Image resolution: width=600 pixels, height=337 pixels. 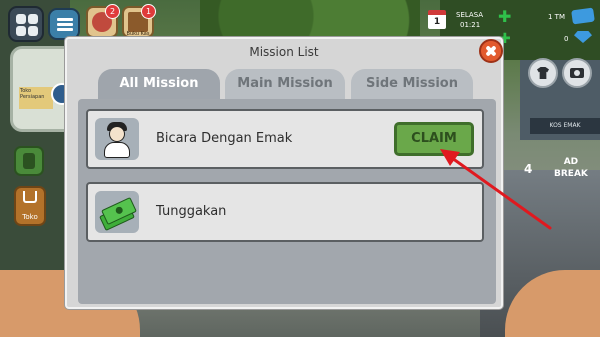 What do you see at coordinates (565, 126) in the screenshot?
I see `road-sign: KOS EMAK` at bounding box center [565, 126].